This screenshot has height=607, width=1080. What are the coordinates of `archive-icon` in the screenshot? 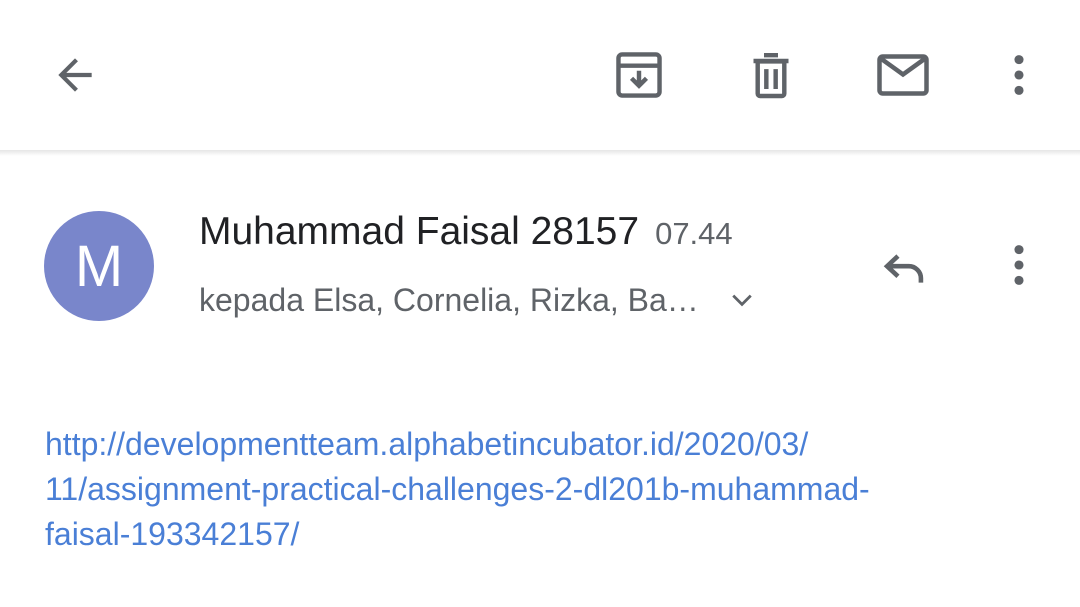 It's located at (639, 75).